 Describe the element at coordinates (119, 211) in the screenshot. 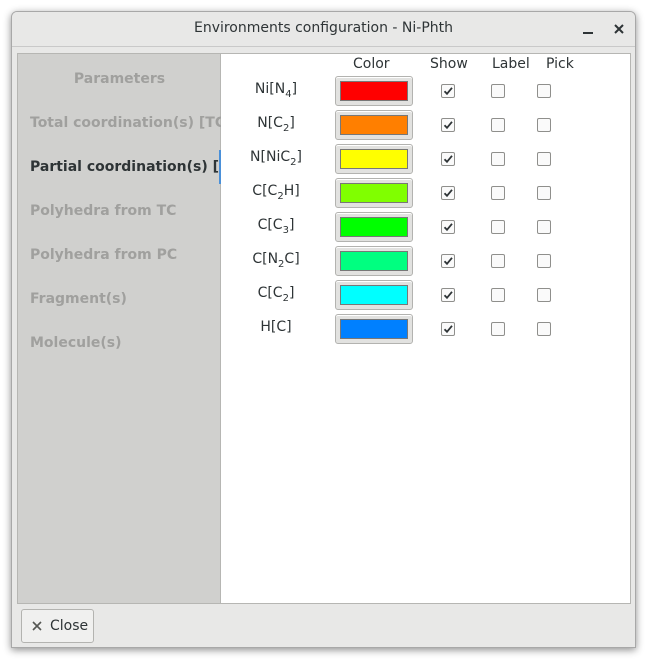

I see `sidebar-item: Polyhedra from TC` at that location.